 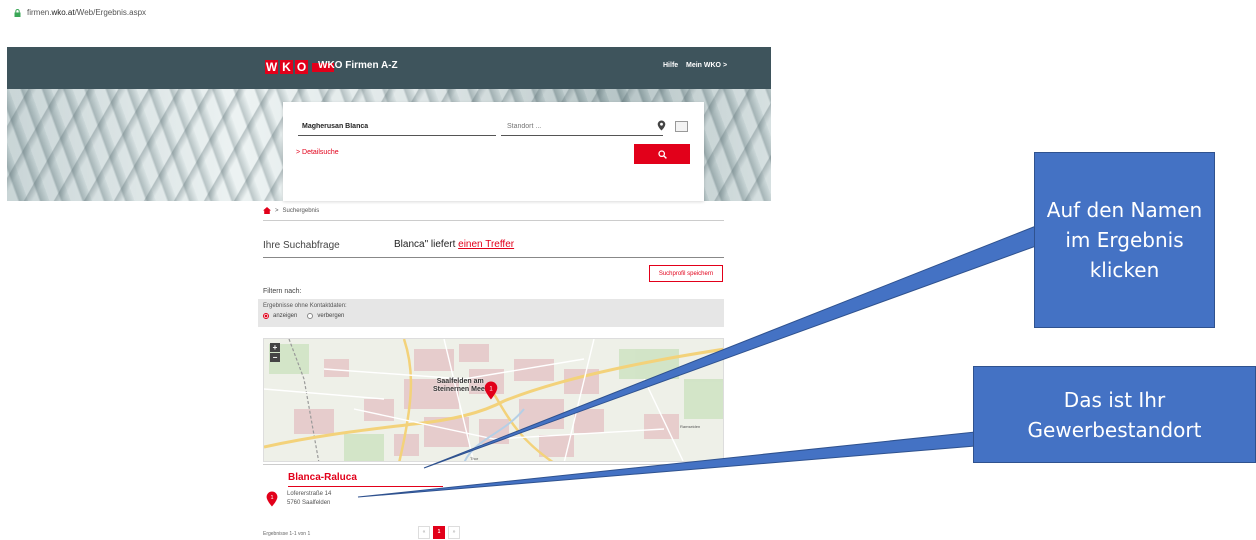 I want to click on callout-location-text: Das ist Ihr Gewerbestandort, so click(x=1114, y=414).